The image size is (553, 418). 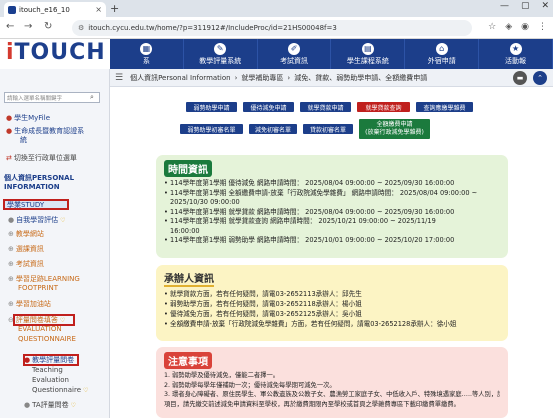 What do you see at coordinates (441, 48) in the screenshot?
I see `house-icon: ⌂` at bounding box center [441, 48].